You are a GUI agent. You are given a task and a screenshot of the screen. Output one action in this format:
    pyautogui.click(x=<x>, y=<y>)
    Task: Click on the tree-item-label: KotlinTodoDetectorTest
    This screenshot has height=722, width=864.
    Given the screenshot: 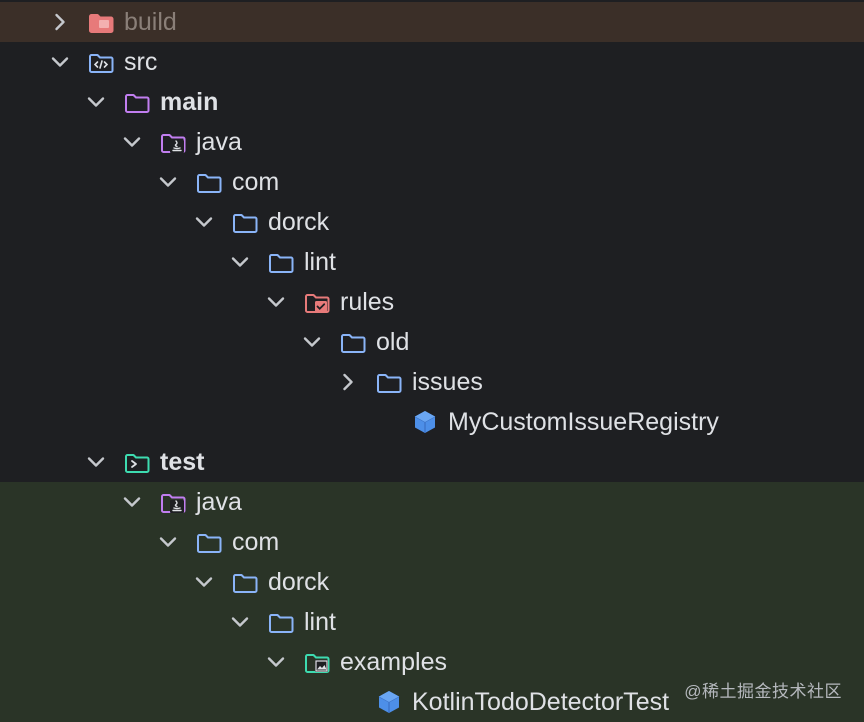 What is the action you would take?
    pyautogui.click(x=541, y=702)
    